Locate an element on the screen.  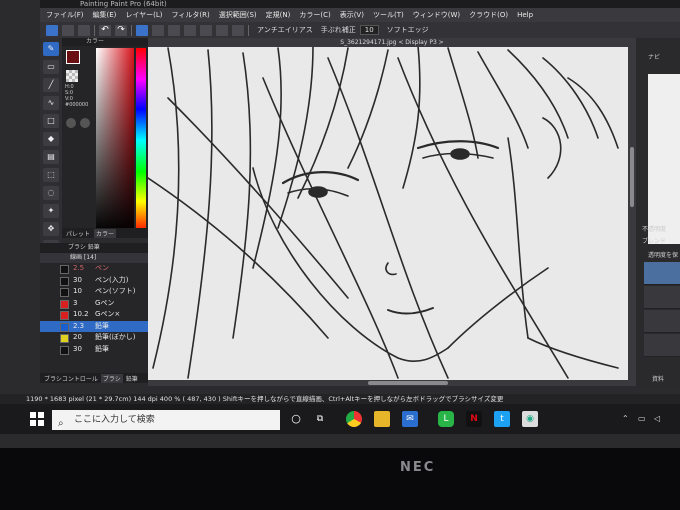
saturation-value-picker is located at coordinates (115, 140).